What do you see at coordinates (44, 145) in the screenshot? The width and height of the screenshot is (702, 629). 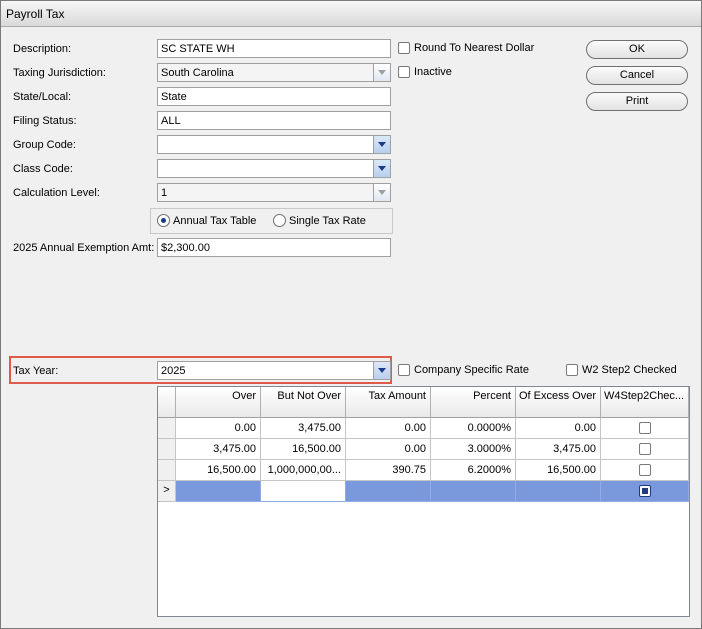 I see `group-code-label: Group Code:` at bounding box center [44, 145].